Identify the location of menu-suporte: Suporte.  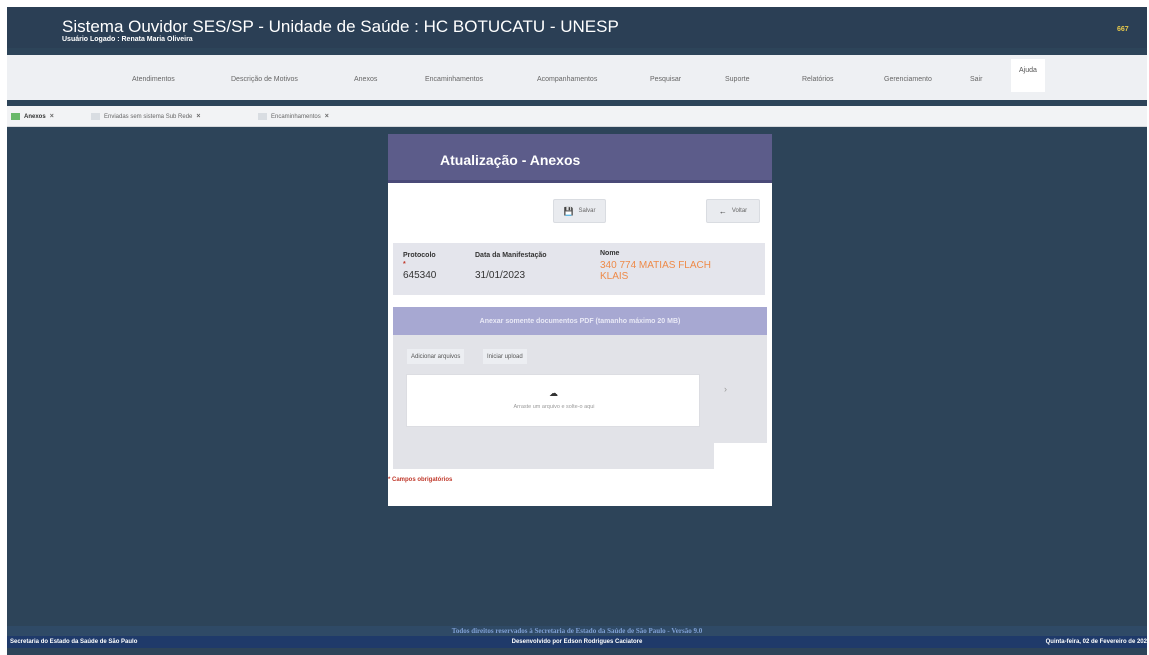
(737, 79).